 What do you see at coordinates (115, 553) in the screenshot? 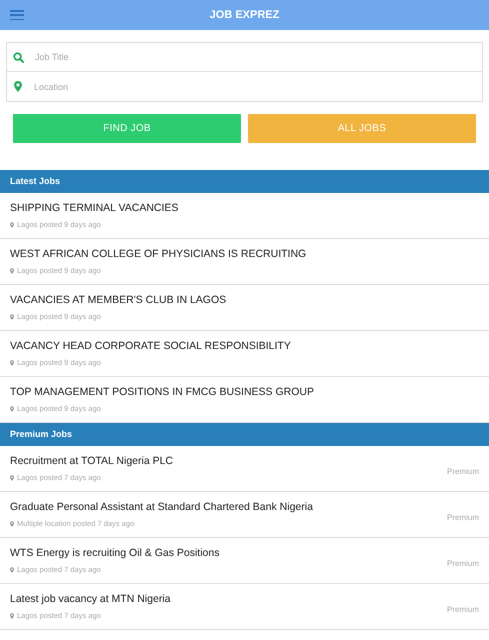
I see `job-title: WTS Energy is recruiting Oil & Gas Positions` at bounding box center [115, 553].